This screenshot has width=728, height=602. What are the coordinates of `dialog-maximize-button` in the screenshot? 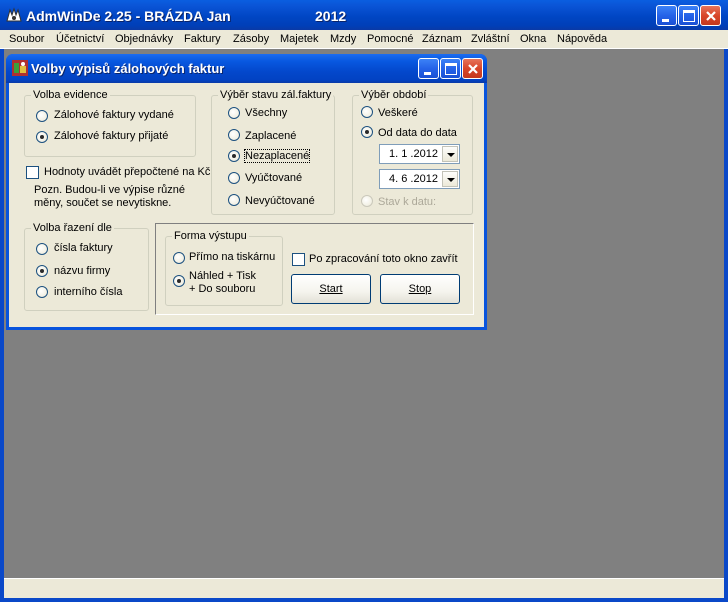 It's located at (450, 68).